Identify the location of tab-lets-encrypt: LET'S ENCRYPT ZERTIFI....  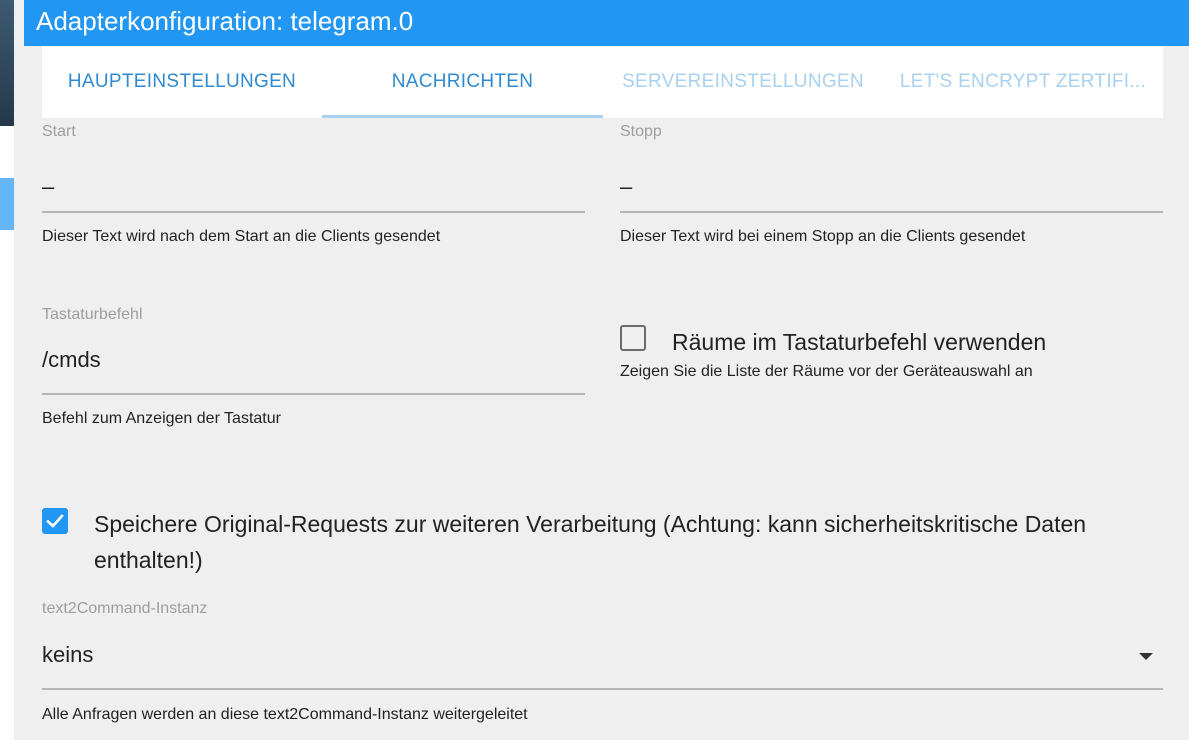
(1023, 82).